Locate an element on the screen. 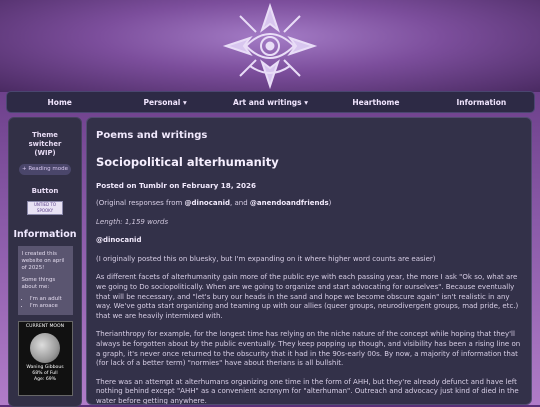 The height and width of the screenshot is (407, 540). theme-switcher-title: Theme switcher (WIP) is located at coordinates (45, 144).